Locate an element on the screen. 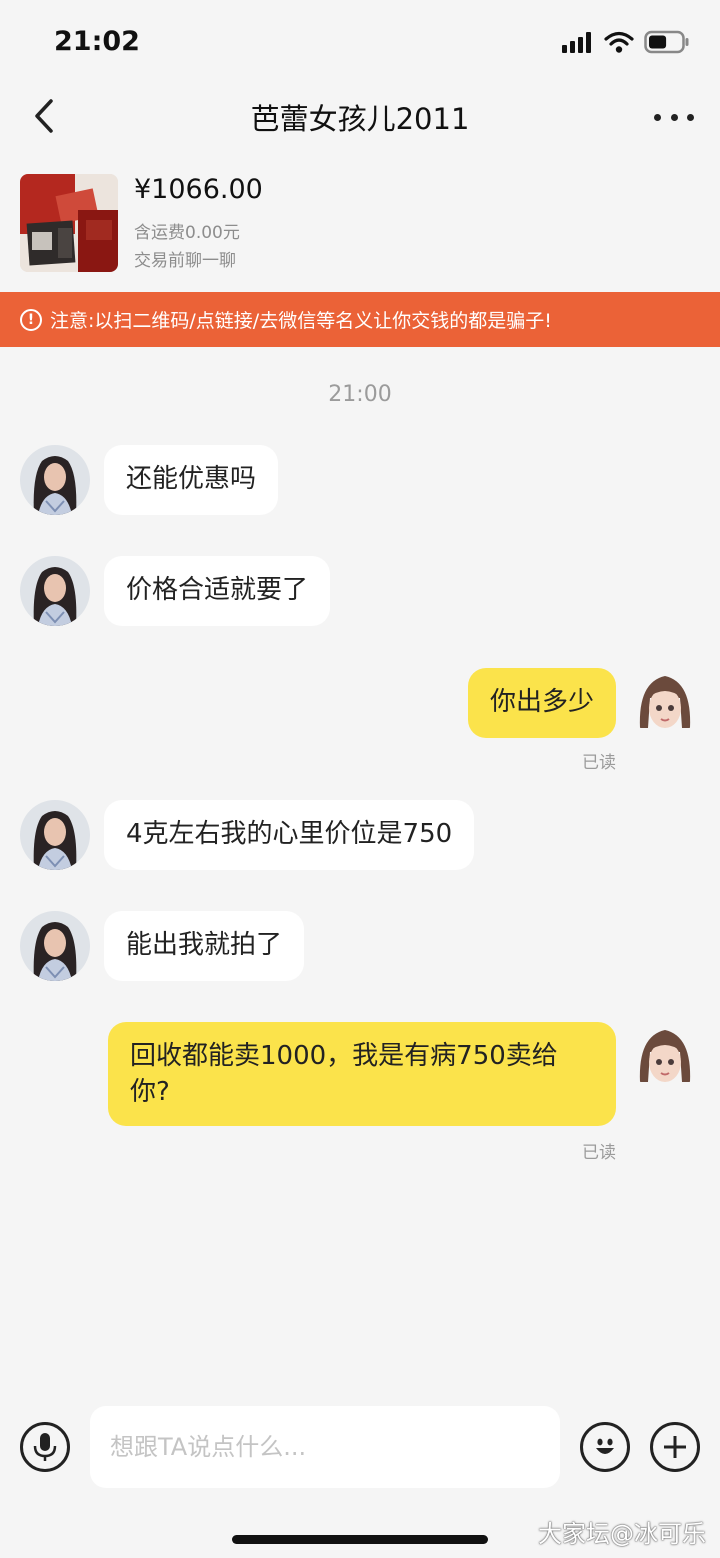 Image resolution: width=720 pixels, height=1558 pixels. emoji-button is located at coordinates (605, 1447).